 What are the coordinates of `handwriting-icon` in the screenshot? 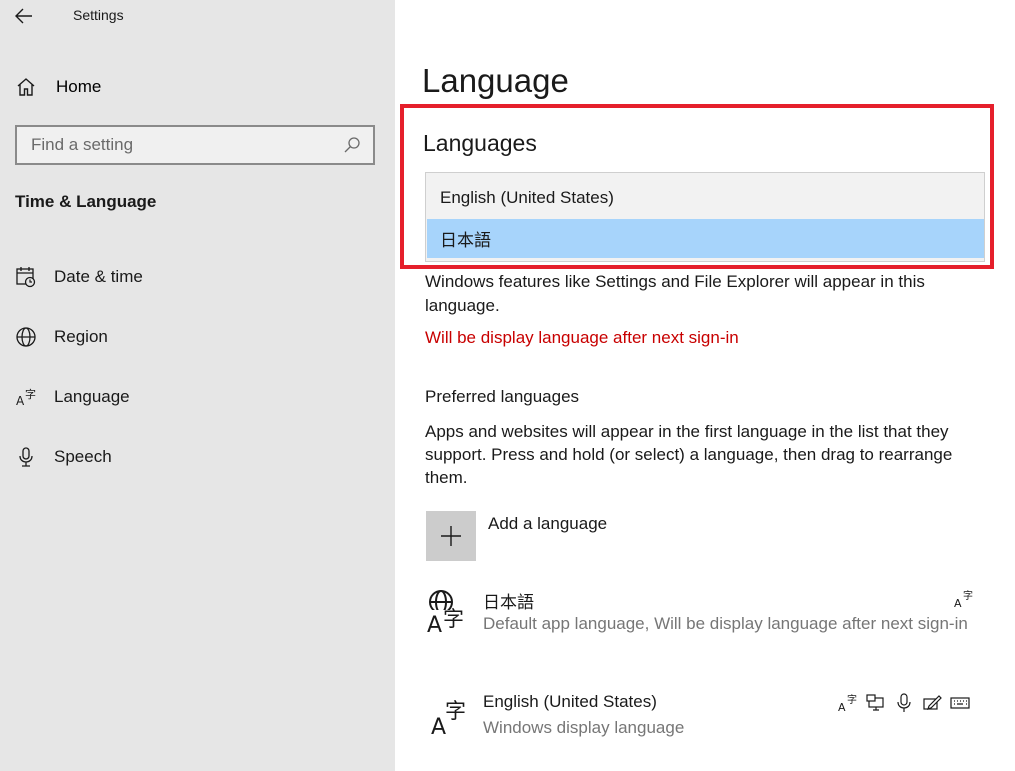 It's located at (932, 703).